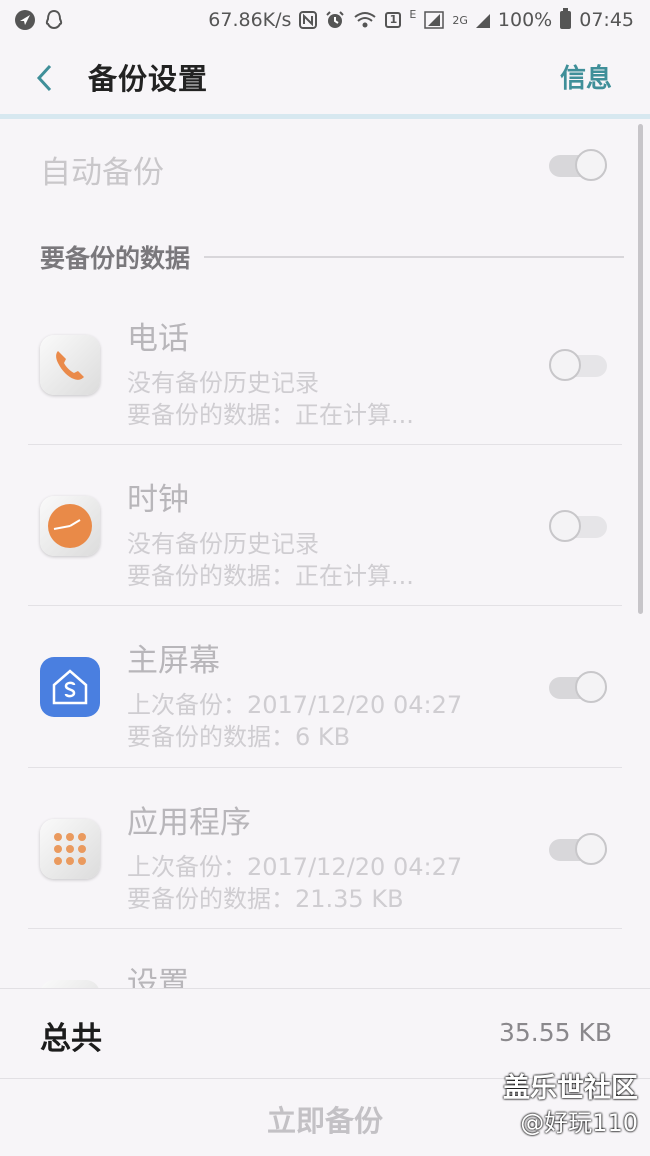 This screenshot has height=1156, width=650. What do you see at coordinates (570, 1088) in the screenshot?
I see `watermark-community: 盖乐世社区` at bounding box center [570, 1088].